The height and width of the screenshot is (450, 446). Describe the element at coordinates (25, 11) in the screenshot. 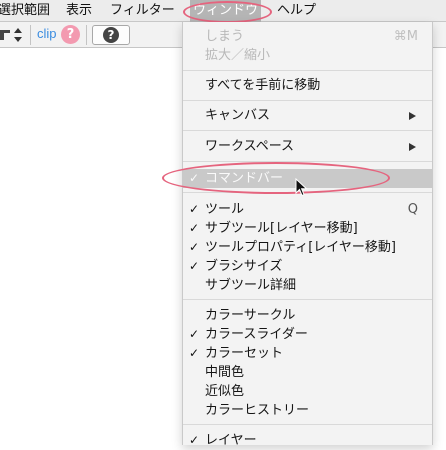

I see `menu-selection: 選択範囲` at that location.